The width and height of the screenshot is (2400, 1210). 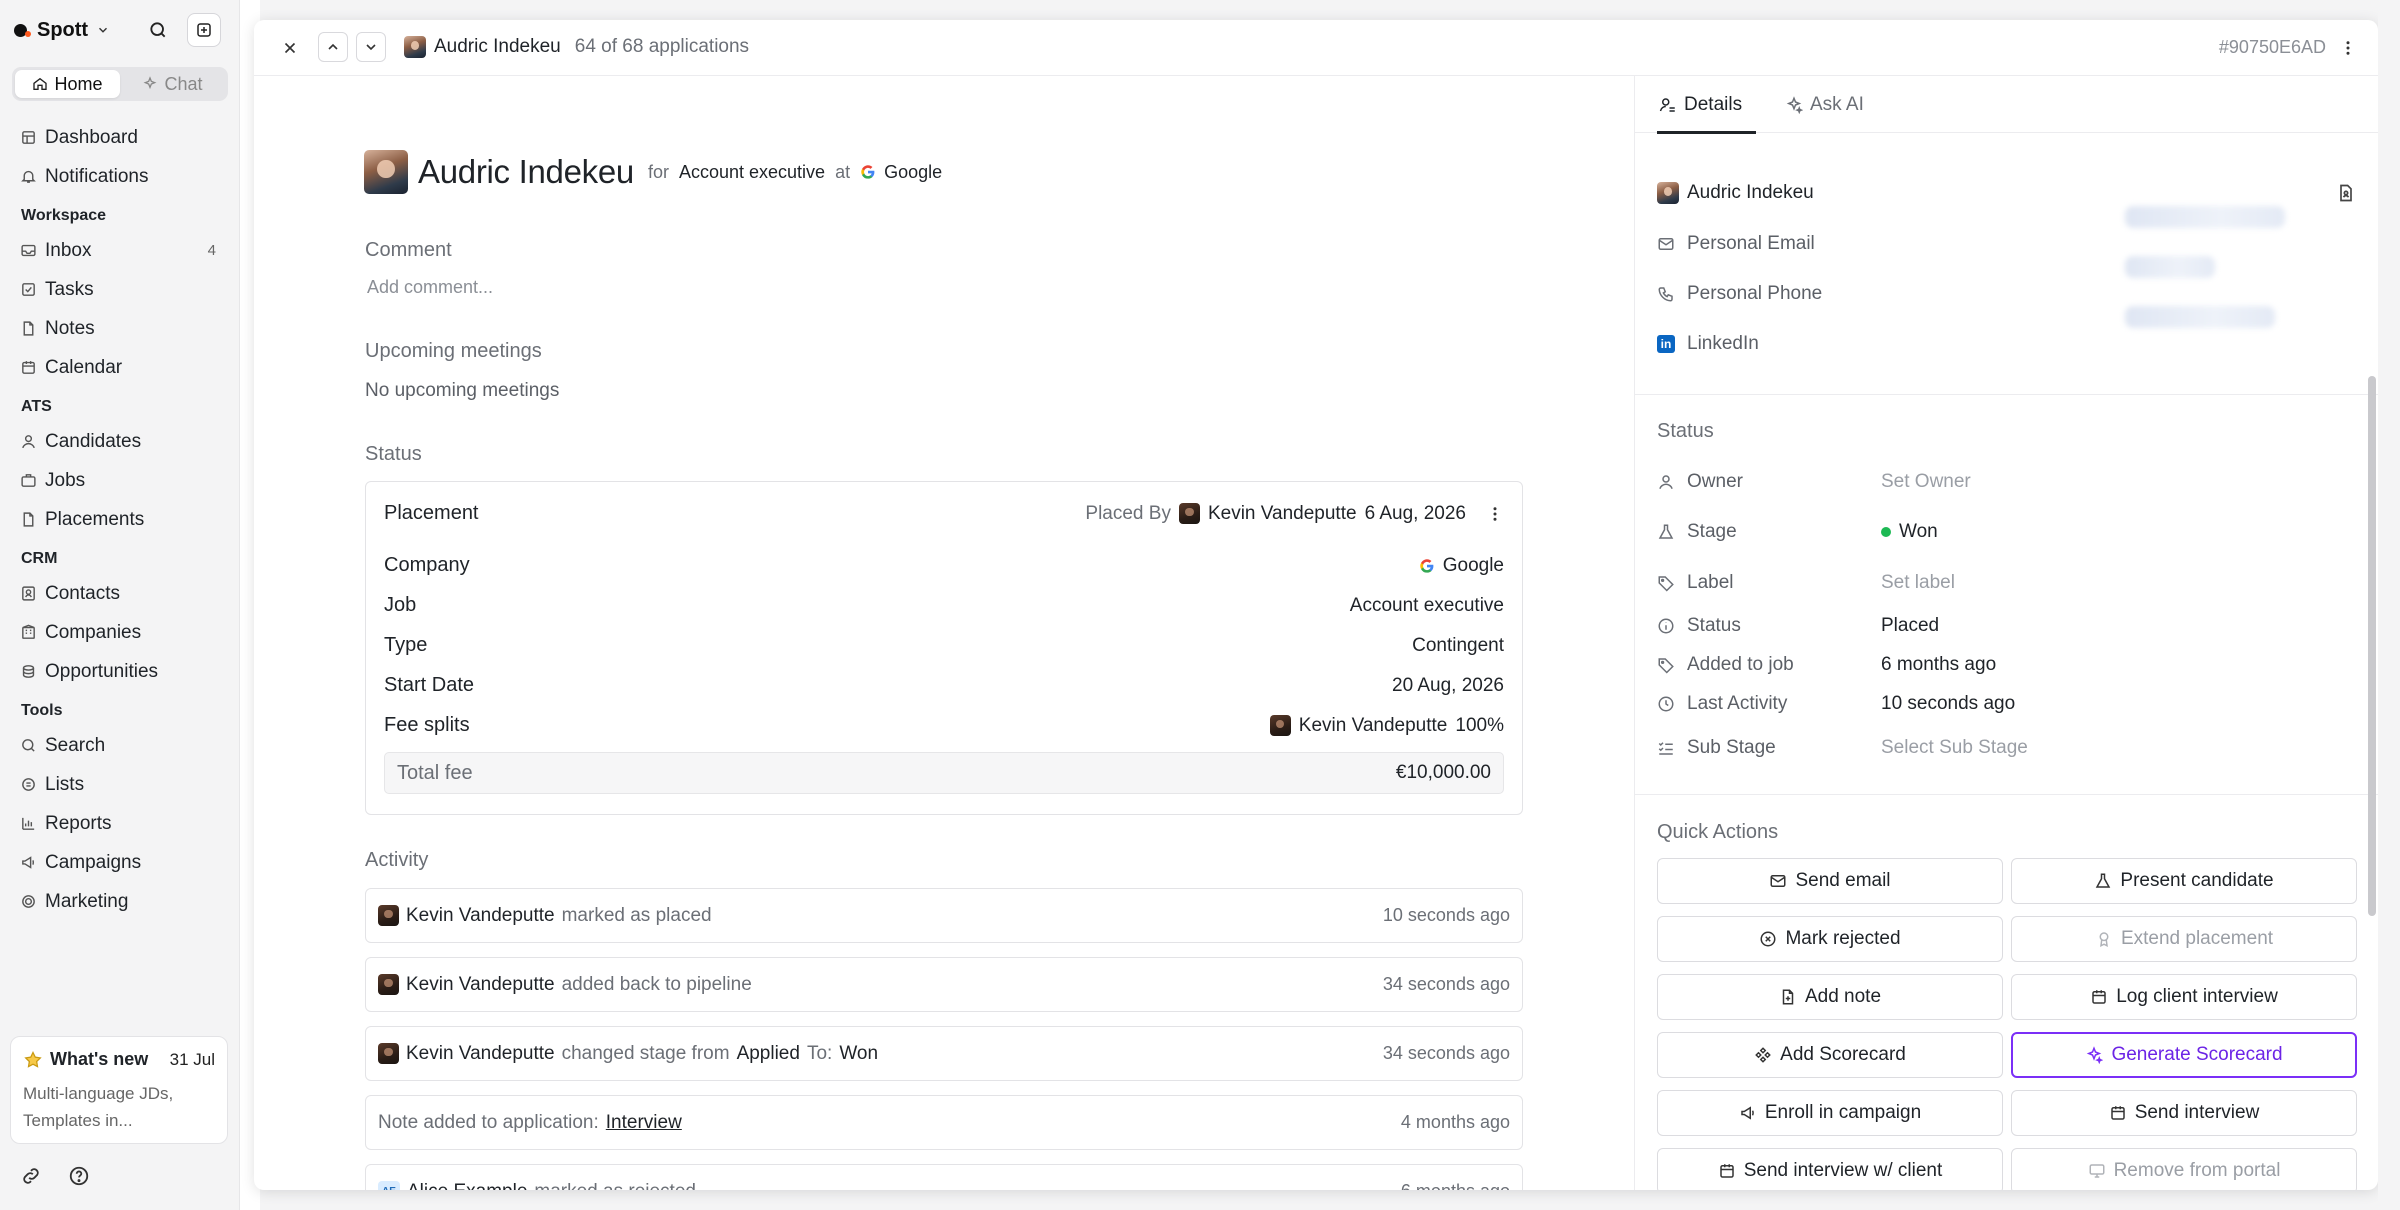 What do you see at coordinates (2184, 997) in the screenshot?
I see `log-client-interview-button: Log client interview` at bounding box center [2184, 997].